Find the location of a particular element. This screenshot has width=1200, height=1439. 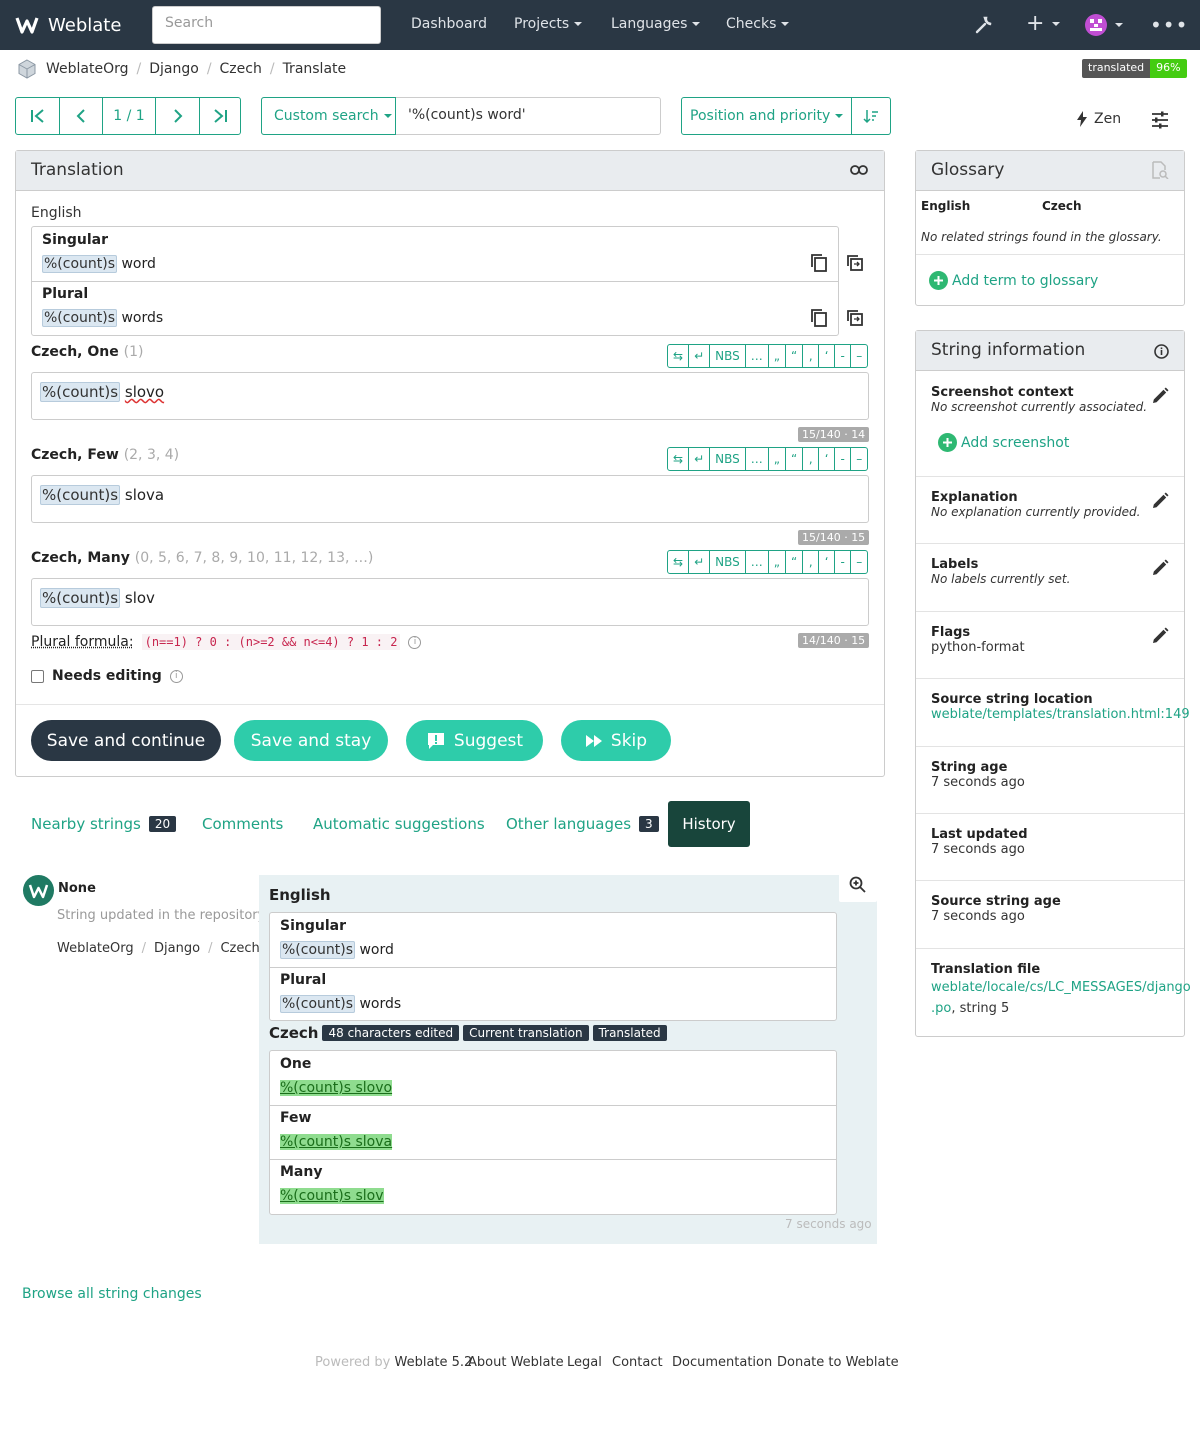

more-icon: ••• is located at coordinates (1169, 25).